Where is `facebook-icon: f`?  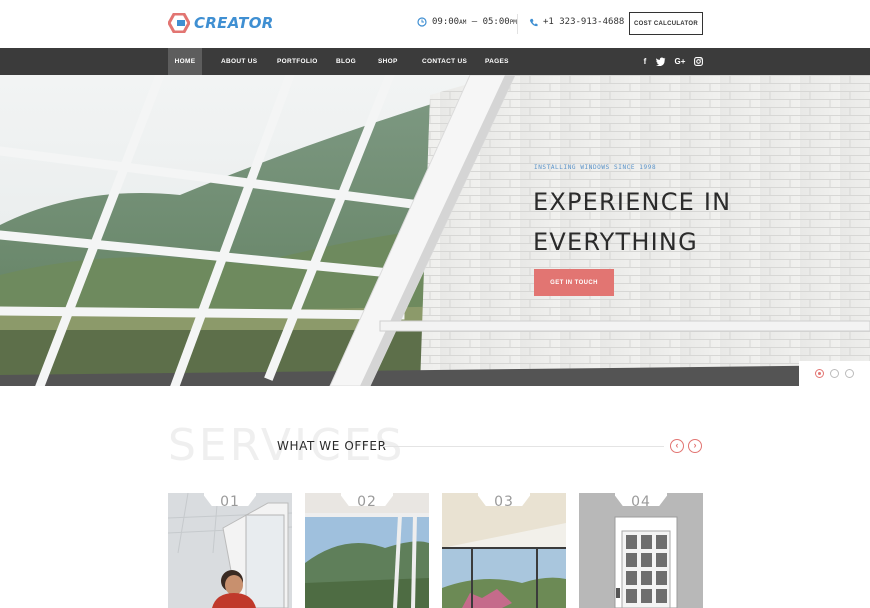 facebook-icon: f is located at coordinates (645, 61).